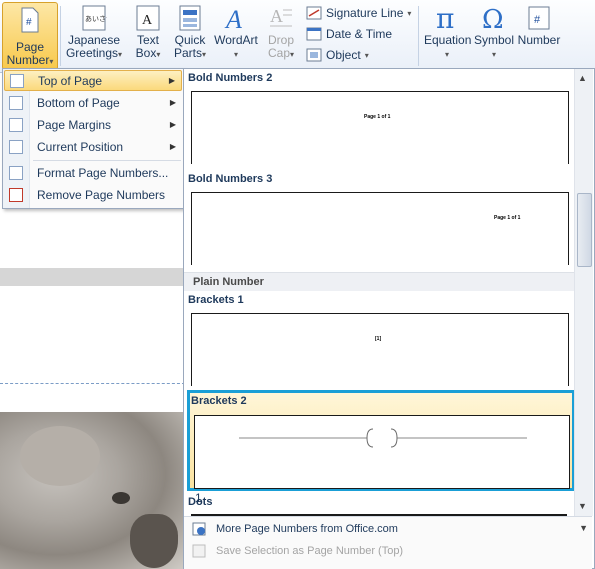 The width and height of the screenshot is (595, 569). I want to click on gallery-item-bold-numbers-3: Page 1 of 1, so click(380, 228).